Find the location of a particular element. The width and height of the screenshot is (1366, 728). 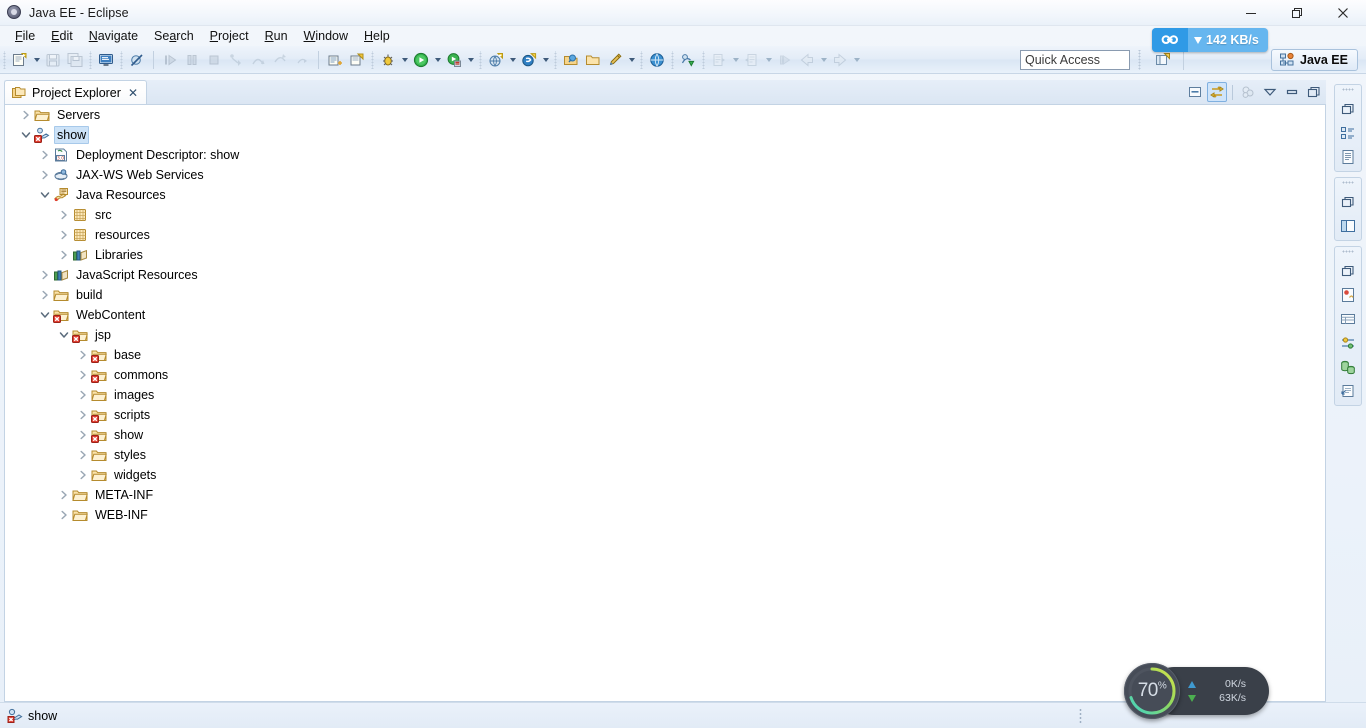

open-web-browser-icon is located at coordinates (657, 60).